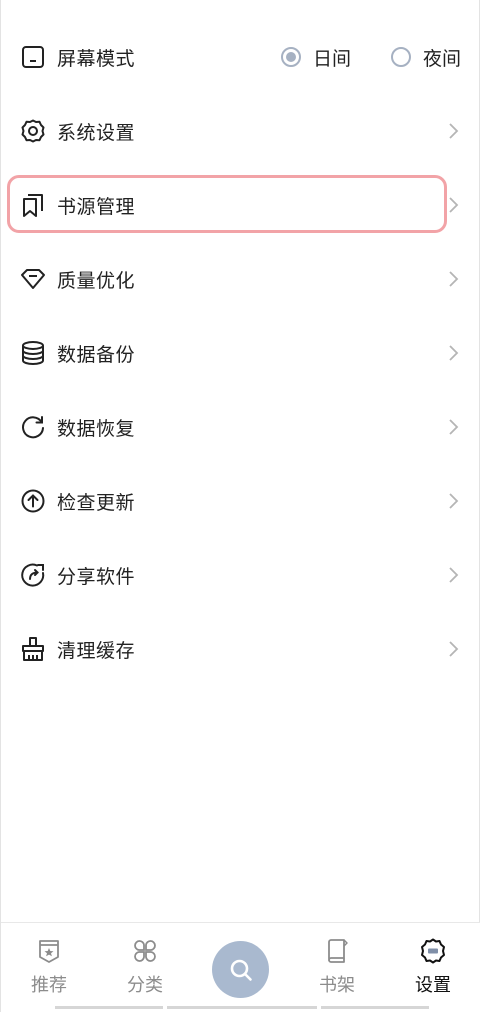 Image resolution: width=480 pixels, height=1012 pixels. What do you see at coordinates (33, 501) in the screenshot?
I see `upload-circle-icon` at bounding box center [33, 501].